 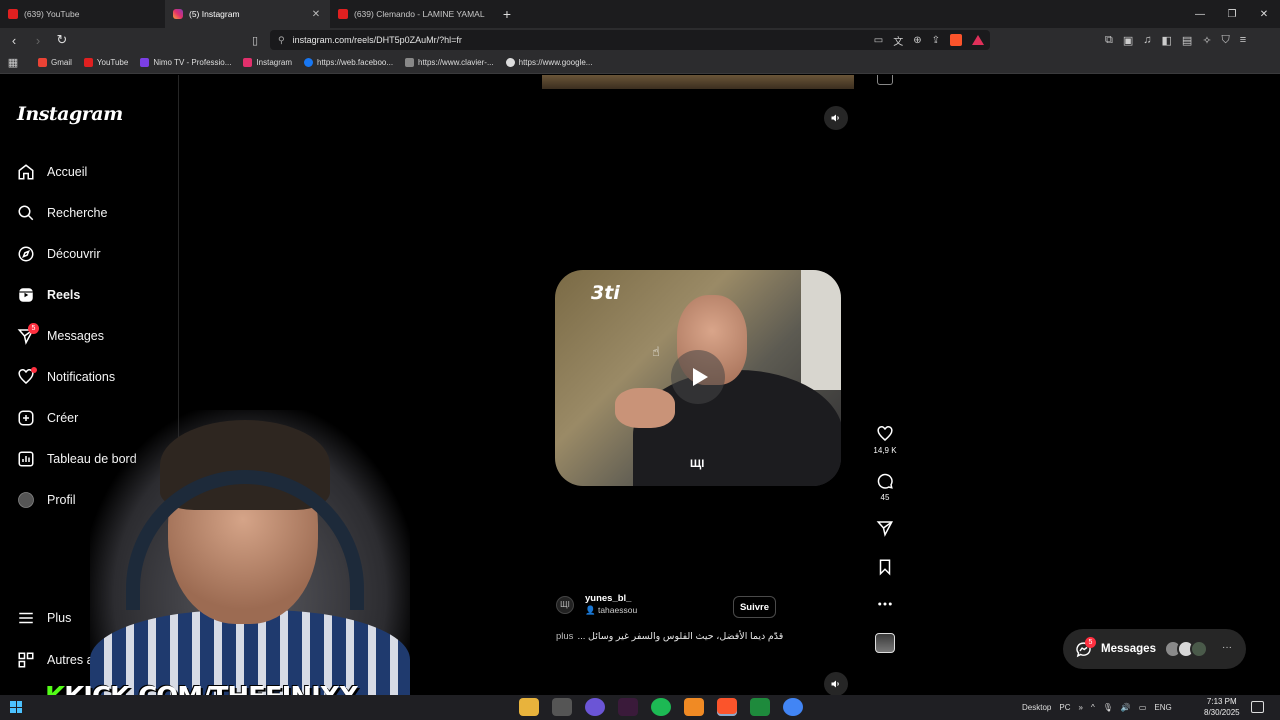 I want to click on play-button, so click(x=698, y=377).